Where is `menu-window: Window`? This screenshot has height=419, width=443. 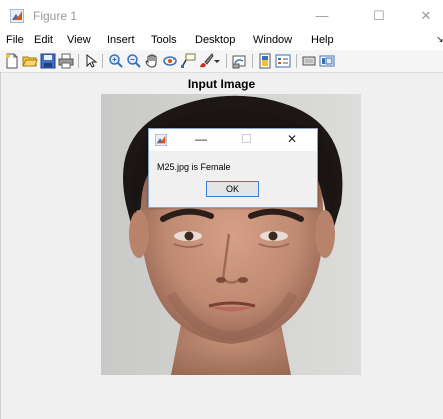
menu-window: Window is located at coordinates (272, 40).